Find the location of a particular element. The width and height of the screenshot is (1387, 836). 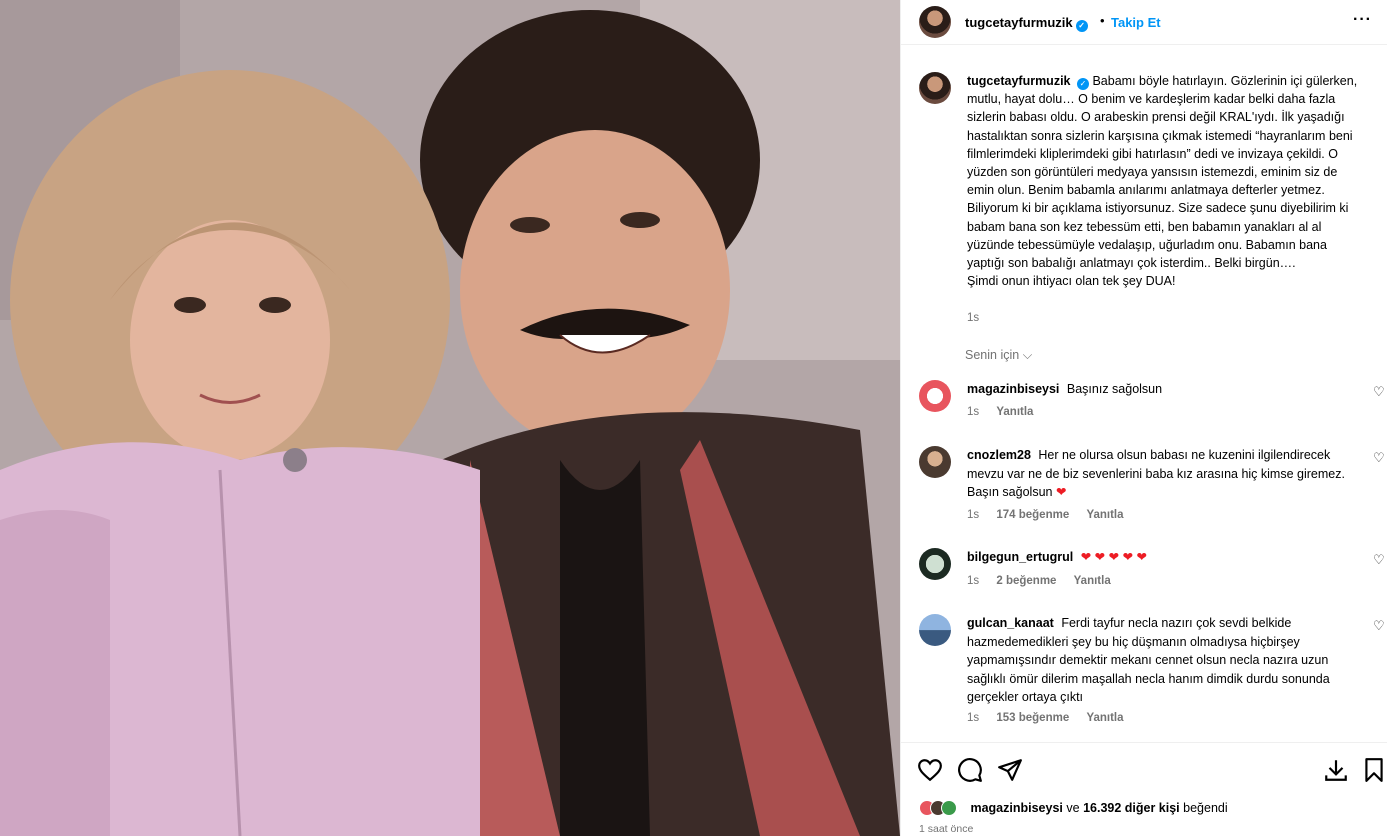

comment-filter-dropdown: Senin için ⌵ is located at coordinates (998, 355).